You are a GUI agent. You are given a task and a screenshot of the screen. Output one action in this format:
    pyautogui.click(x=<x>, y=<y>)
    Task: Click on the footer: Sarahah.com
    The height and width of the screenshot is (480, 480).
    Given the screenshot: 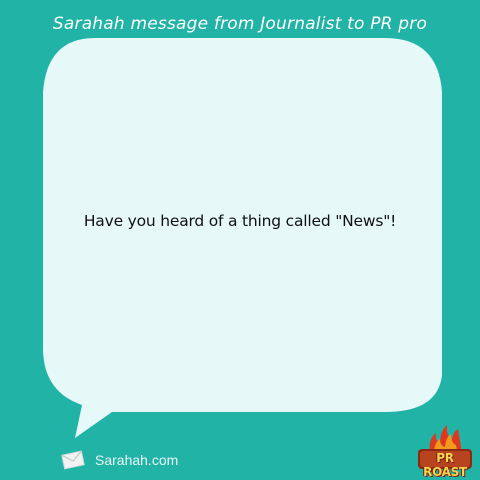 What is the action you would take?
    pyautogui.click(x=119, y=460)
    